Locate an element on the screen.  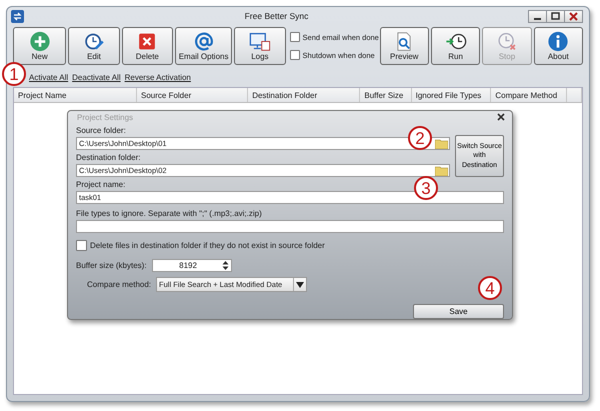
toolbar-button: Delete is located at coordinates (147, 46).